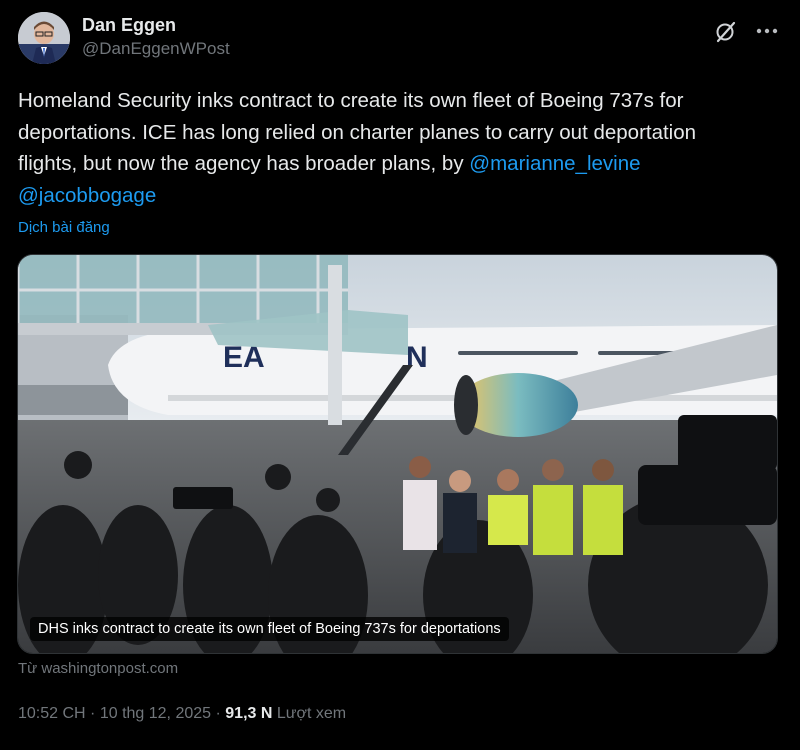  Describe the element at coordinates (98, 668) in the screenshot. I see `card-source: Từ washingtonpost.com` at that location.